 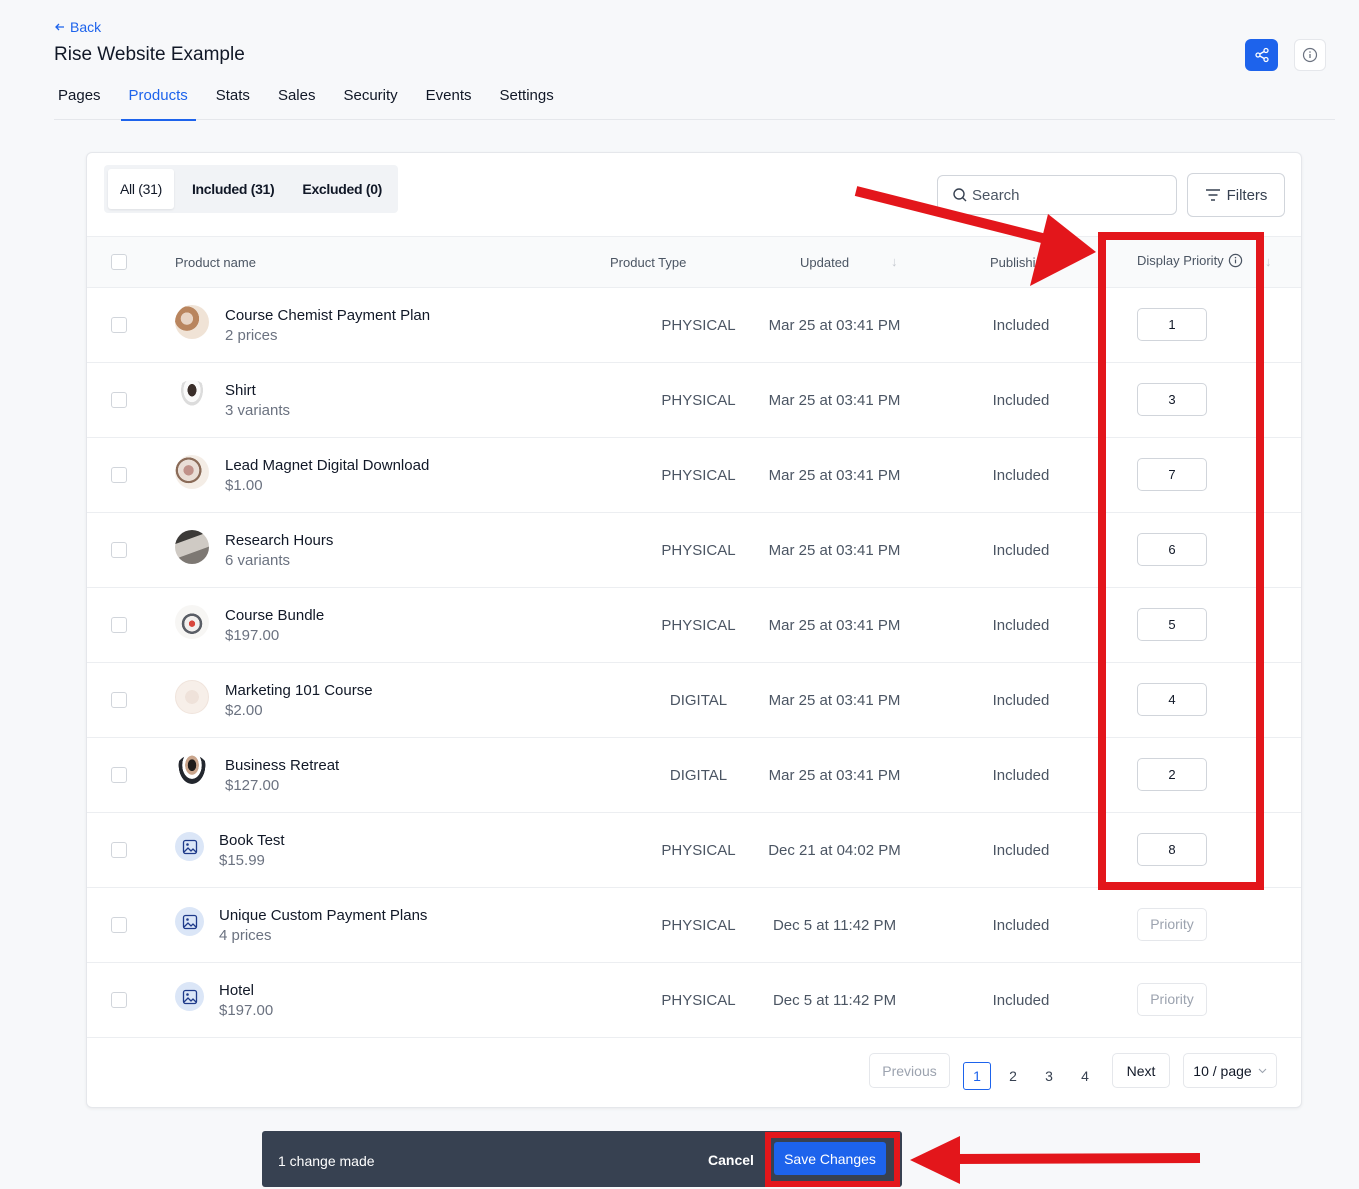 I want to click on product-sub: 6 variants, so click(x=258, y=560).